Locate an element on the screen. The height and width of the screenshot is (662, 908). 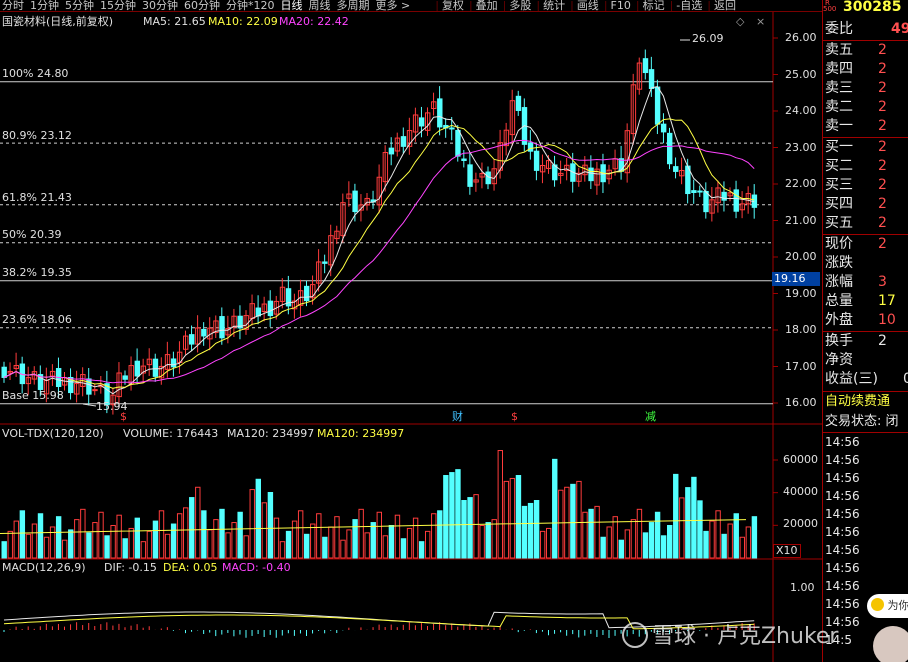
sell-row: 卖一 2 is located at coordinates (866, 126).